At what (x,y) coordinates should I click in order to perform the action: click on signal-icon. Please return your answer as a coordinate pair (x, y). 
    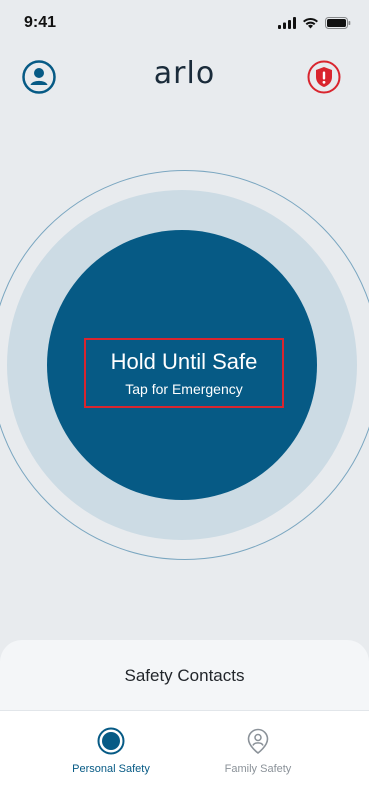
    Looking at the image, I should click on (287, 25).